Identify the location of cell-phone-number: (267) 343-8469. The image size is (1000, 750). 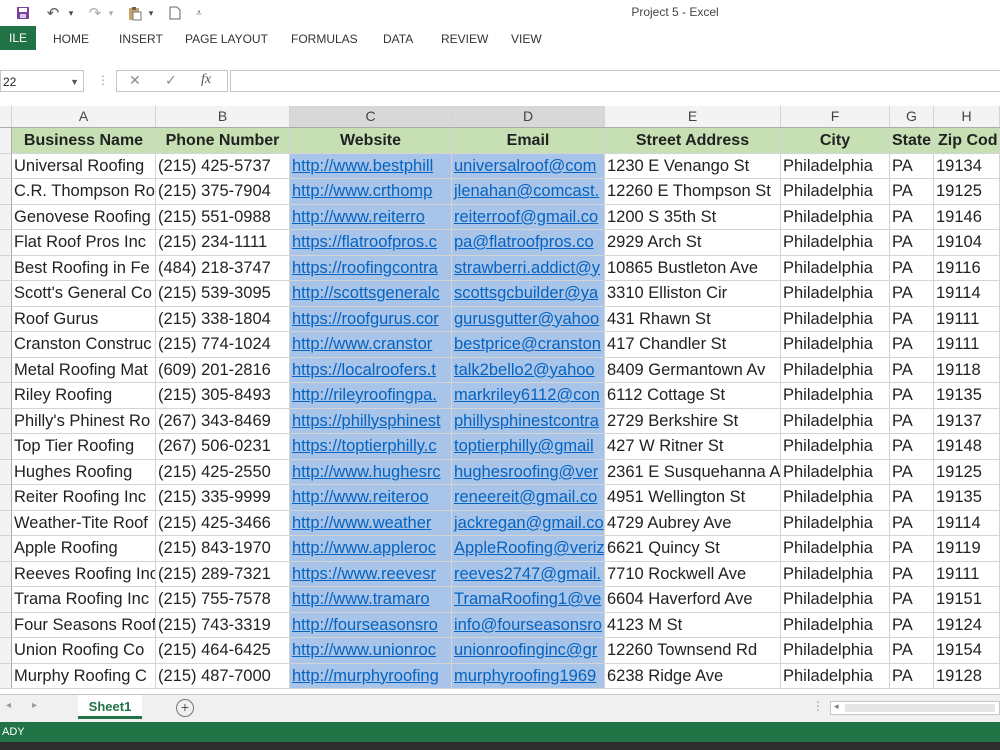
(223, 421).